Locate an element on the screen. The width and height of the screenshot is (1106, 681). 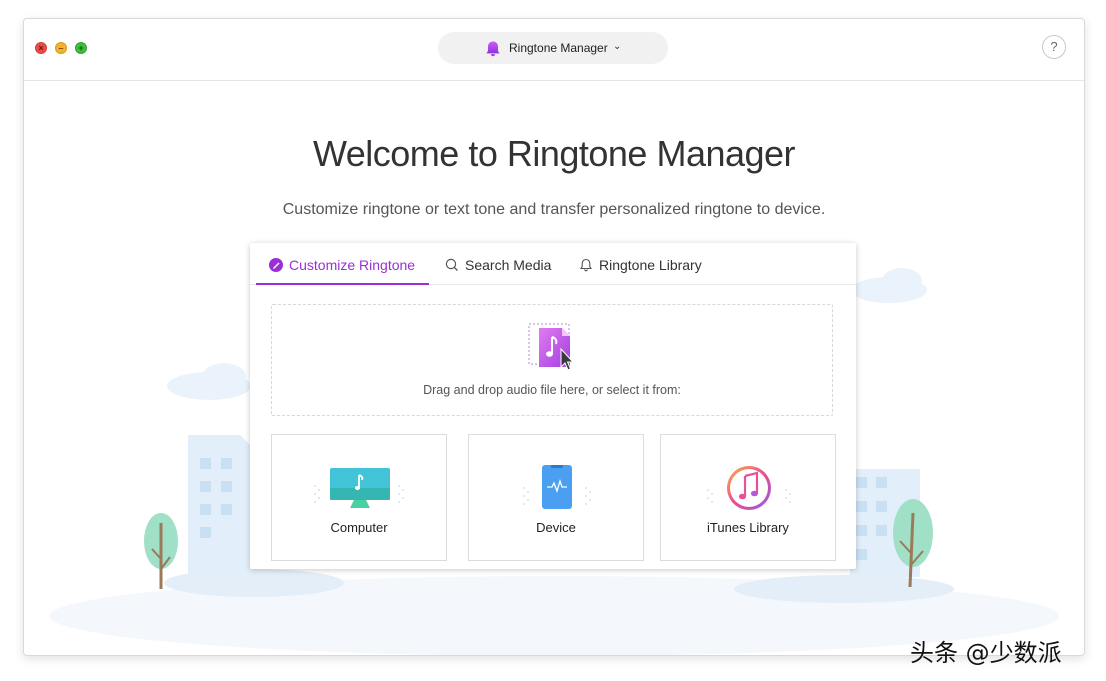
audio-file-drop-icon is located at coordinates (552, 350).